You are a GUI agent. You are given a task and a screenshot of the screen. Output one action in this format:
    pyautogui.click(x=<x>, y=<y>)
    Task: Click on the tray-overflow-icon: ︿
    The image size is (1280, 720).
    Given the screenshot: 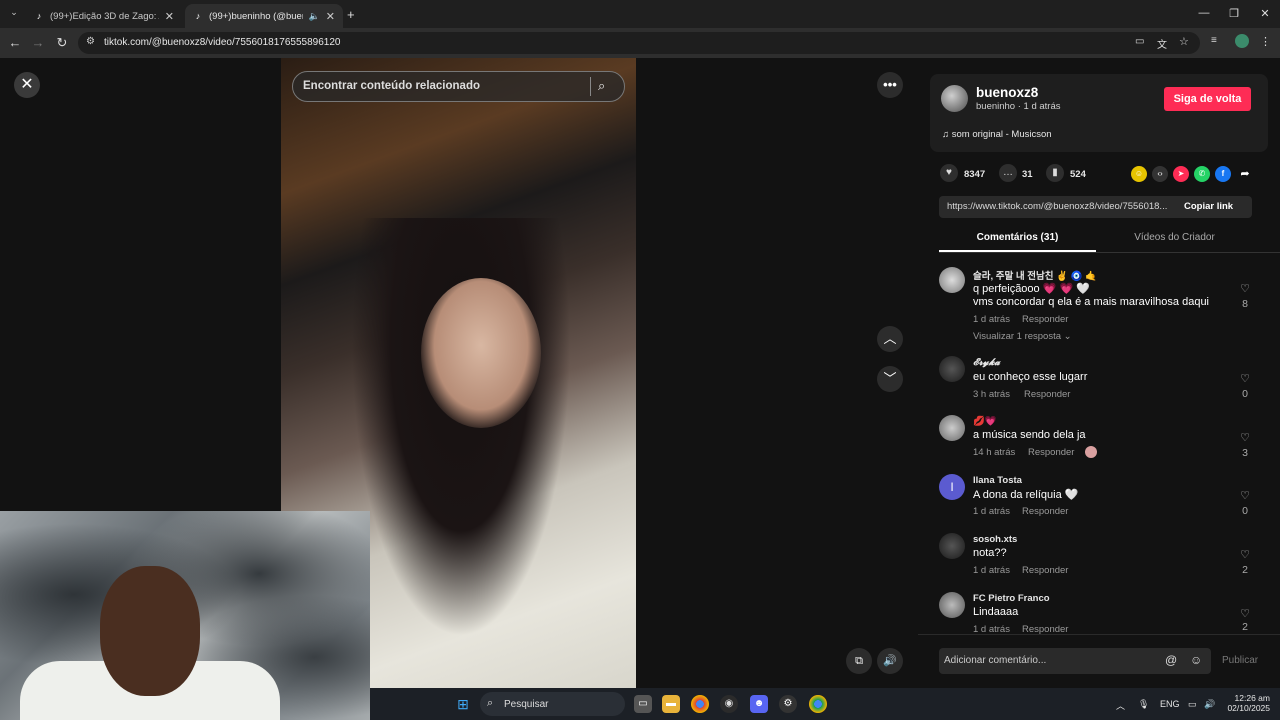 What is the action you would take?
    pyautogui.click(x=1120, y=705)
    